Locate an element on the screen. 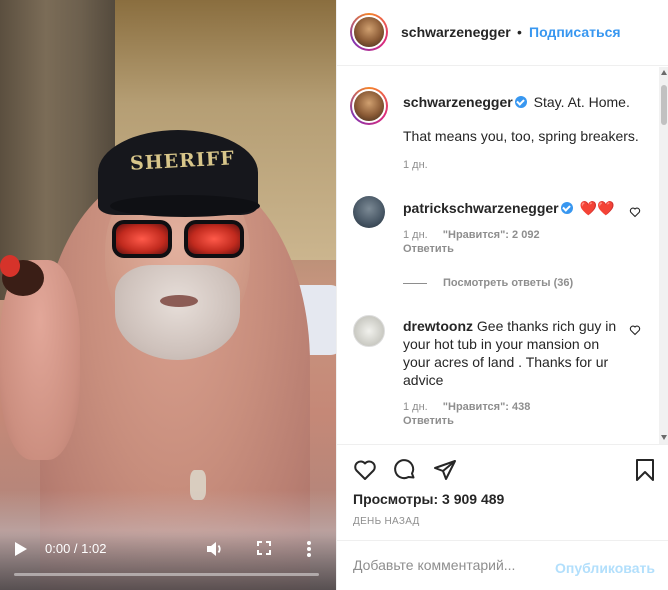  caption-timestamp: 1 дн. is located at coordinates (415, 165).